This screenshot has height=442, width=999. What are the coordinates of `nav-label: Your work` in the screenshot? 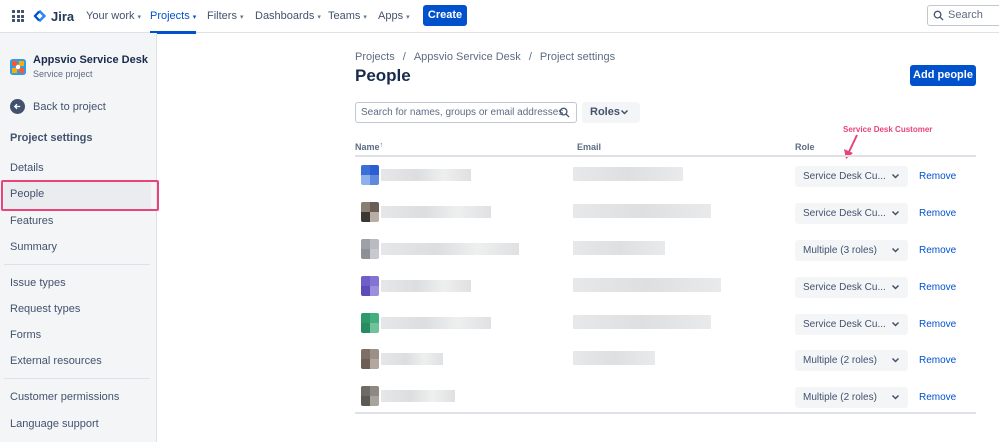 It's located at (110, 16).